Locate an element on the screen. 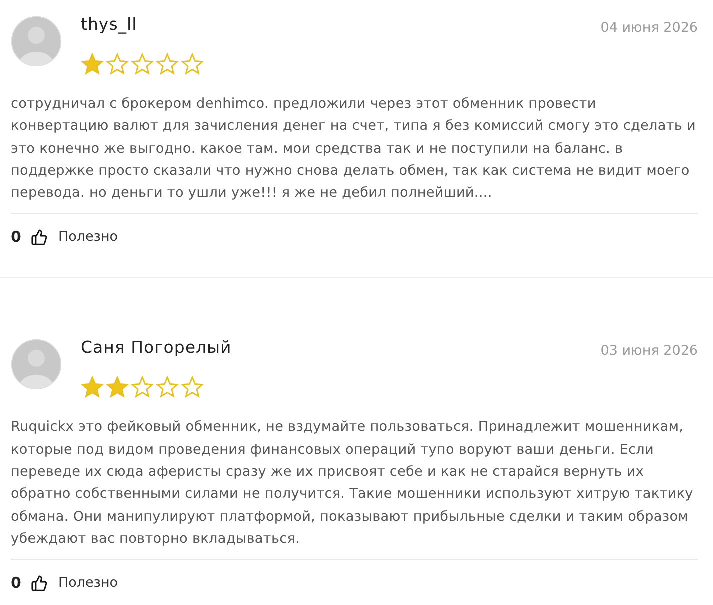 This screenshot has width=713, height=605. reviewer-name: thys_ll is located at coordinates (109, 25).